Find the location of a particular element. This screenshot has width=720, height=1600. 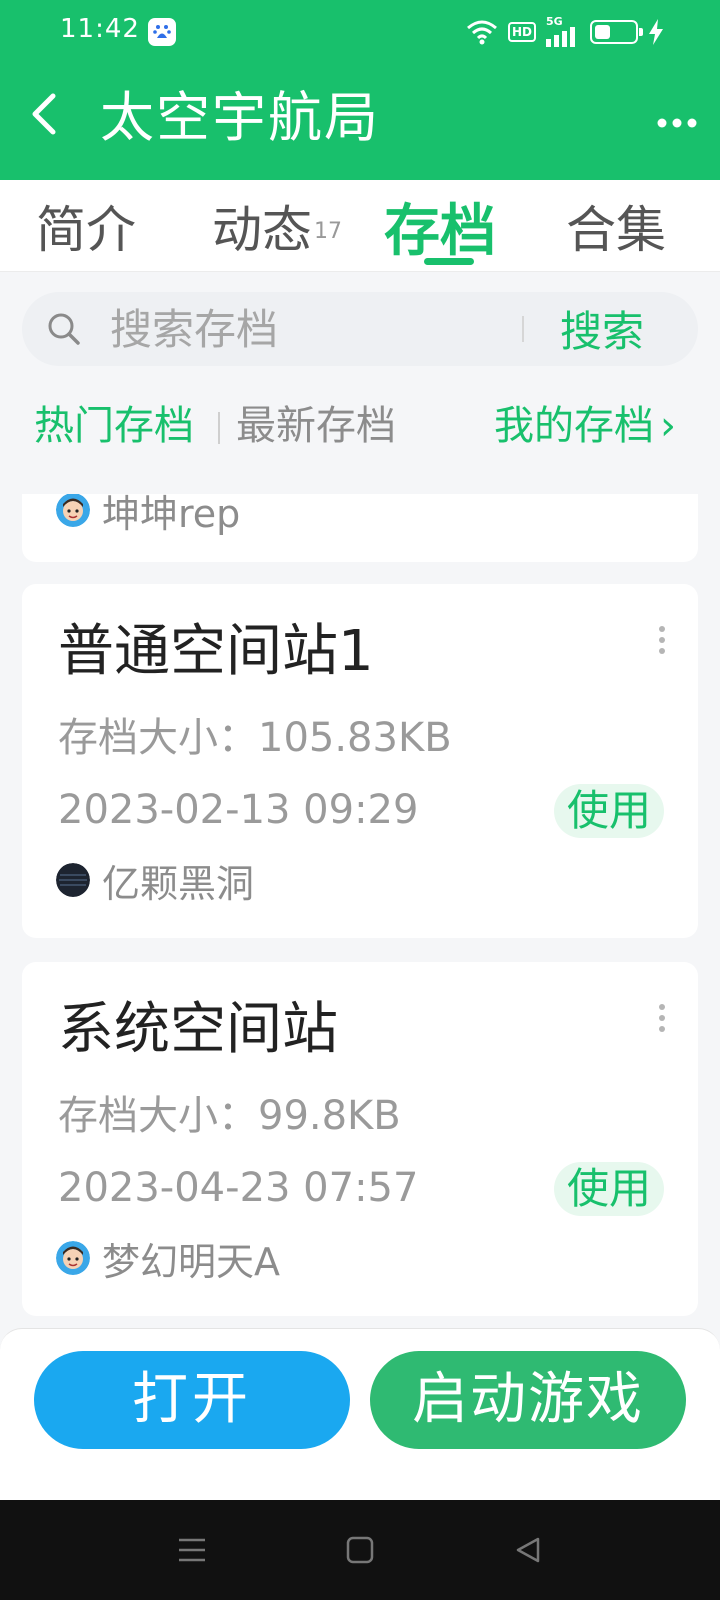

battery-icon is located at coordinates (616, 31).